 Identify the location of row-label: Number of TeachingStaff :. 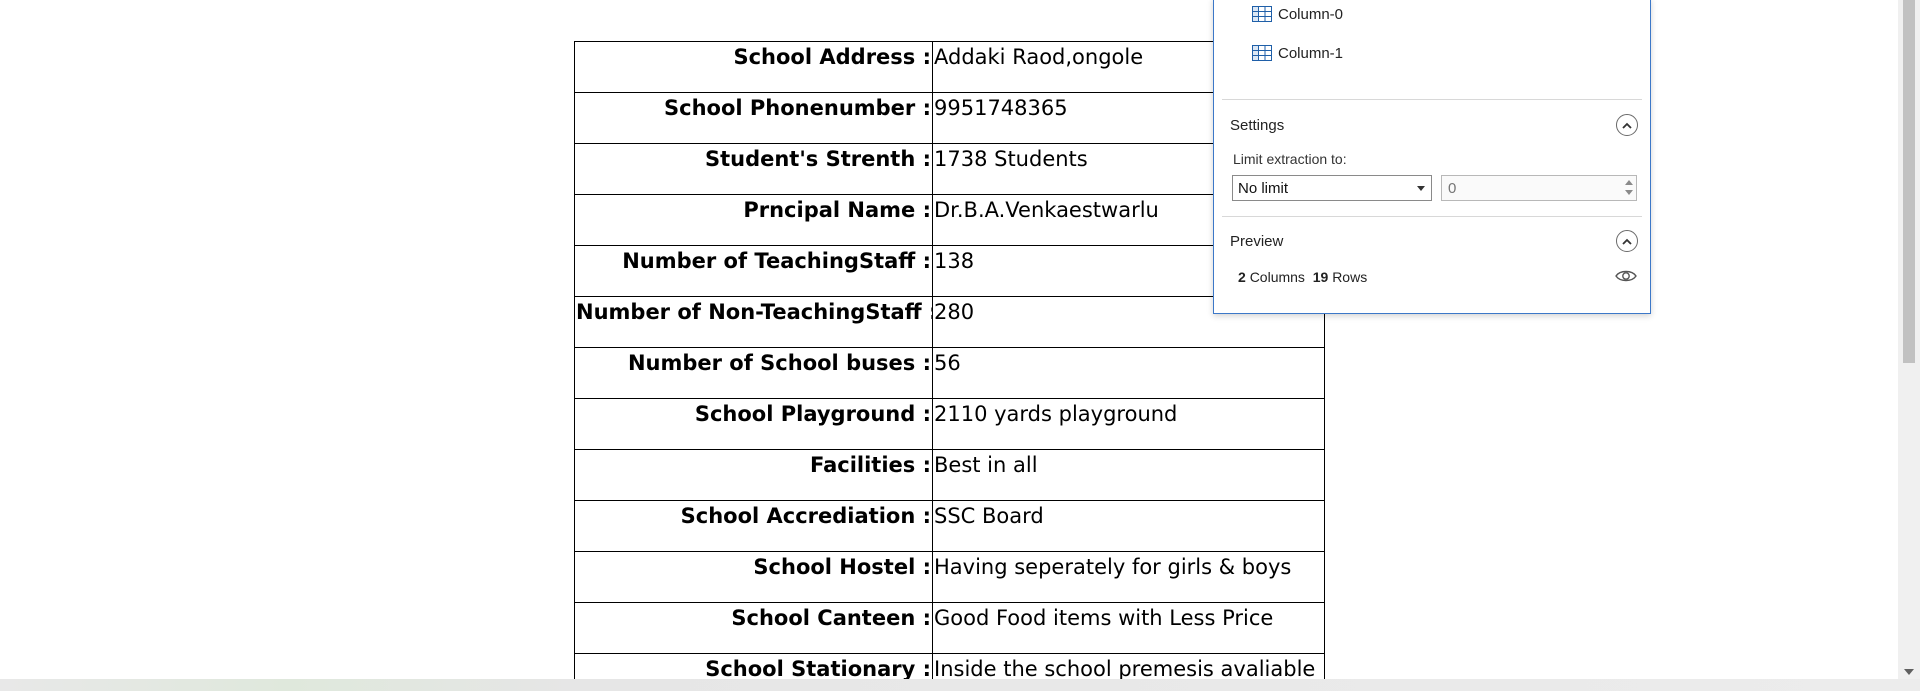
(753, 271).